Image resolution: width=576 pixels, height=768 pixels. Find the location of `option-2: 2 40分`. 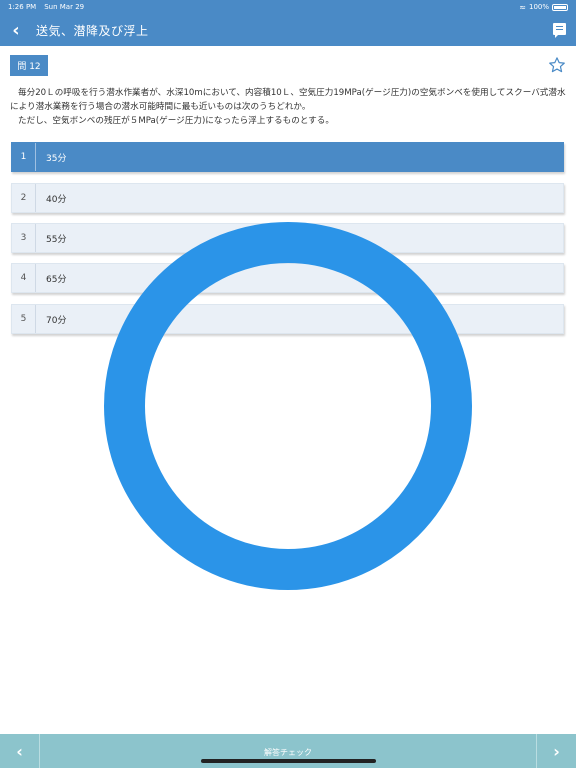

option-2: 2 40分 is located at coordinates (287, 198).